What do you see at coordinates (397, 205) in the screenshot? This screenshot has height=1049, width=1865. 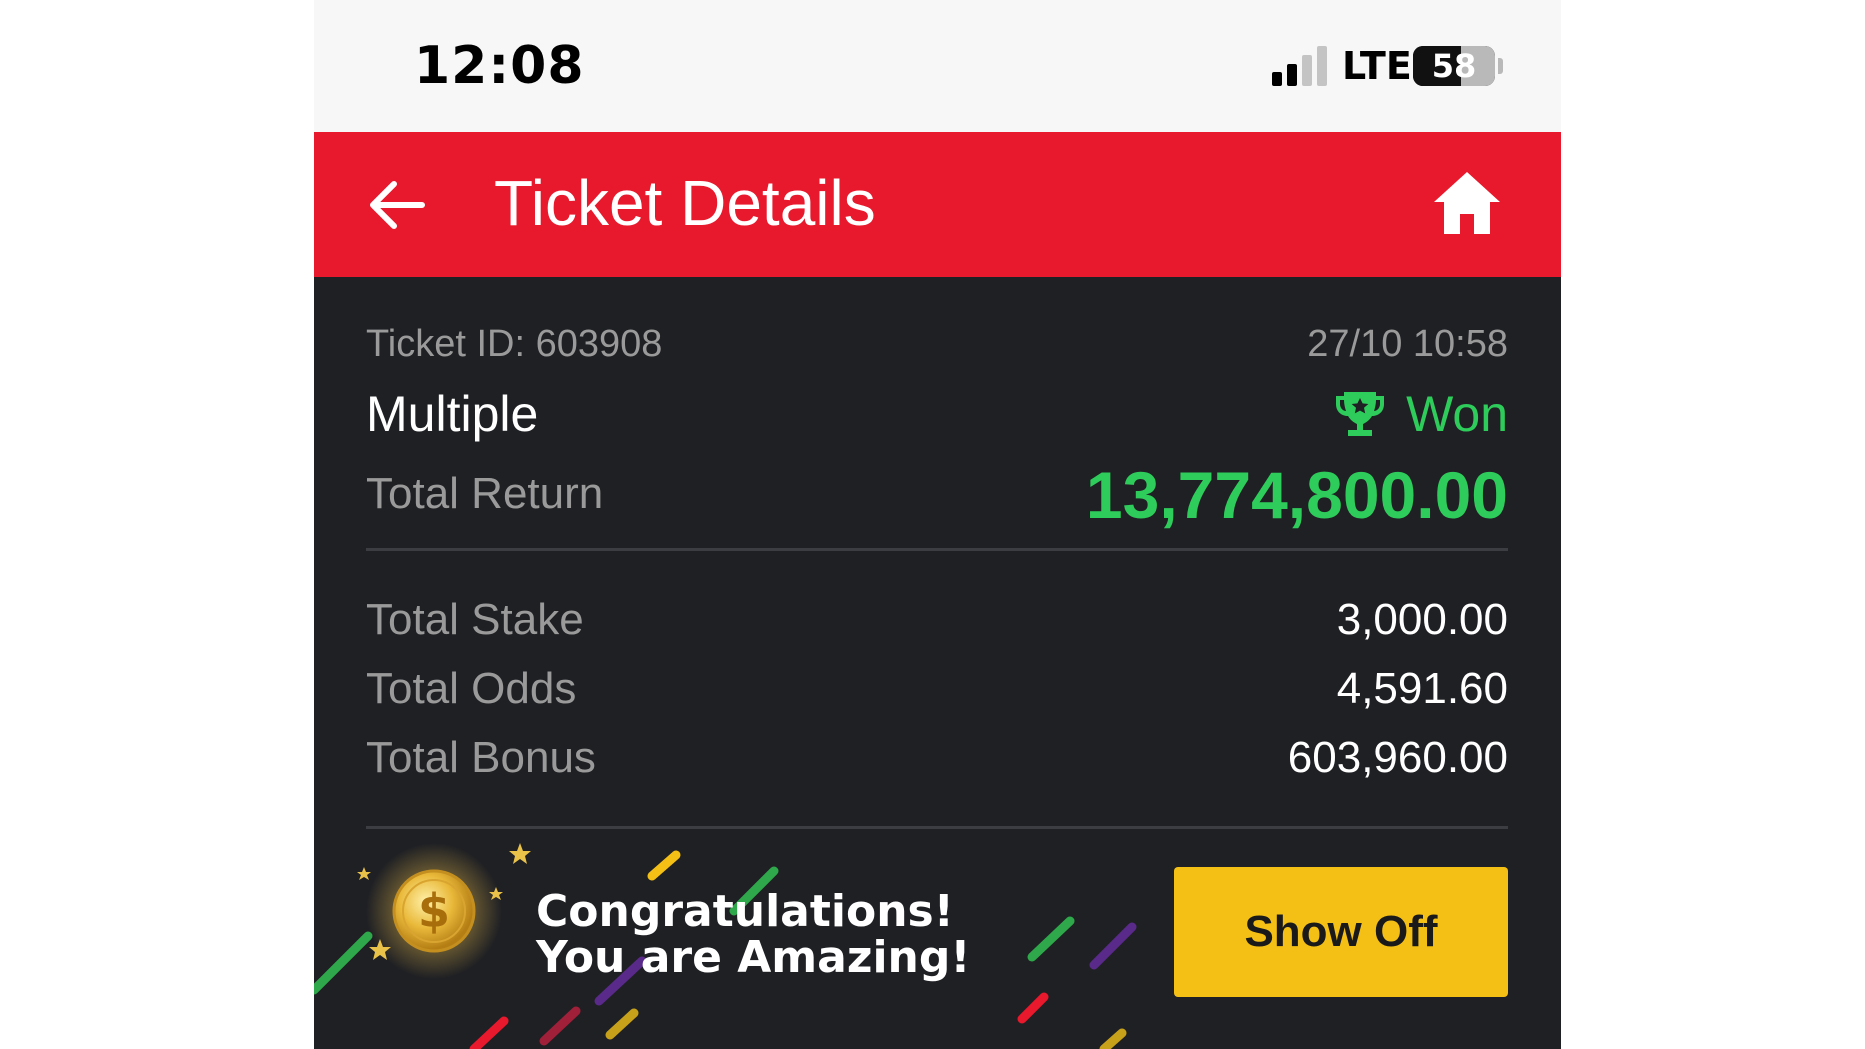 I see `arrow-left-icon` at bounding box center [397, 205].